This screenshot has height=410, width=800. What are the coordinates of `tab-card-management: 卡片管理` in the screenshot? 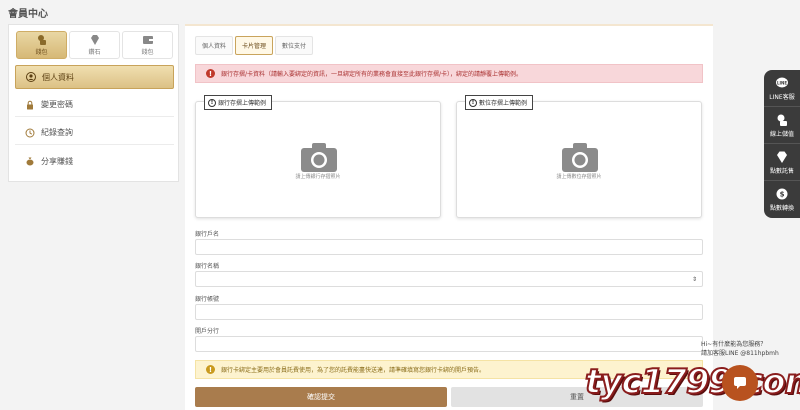 It's located at (254, 45).